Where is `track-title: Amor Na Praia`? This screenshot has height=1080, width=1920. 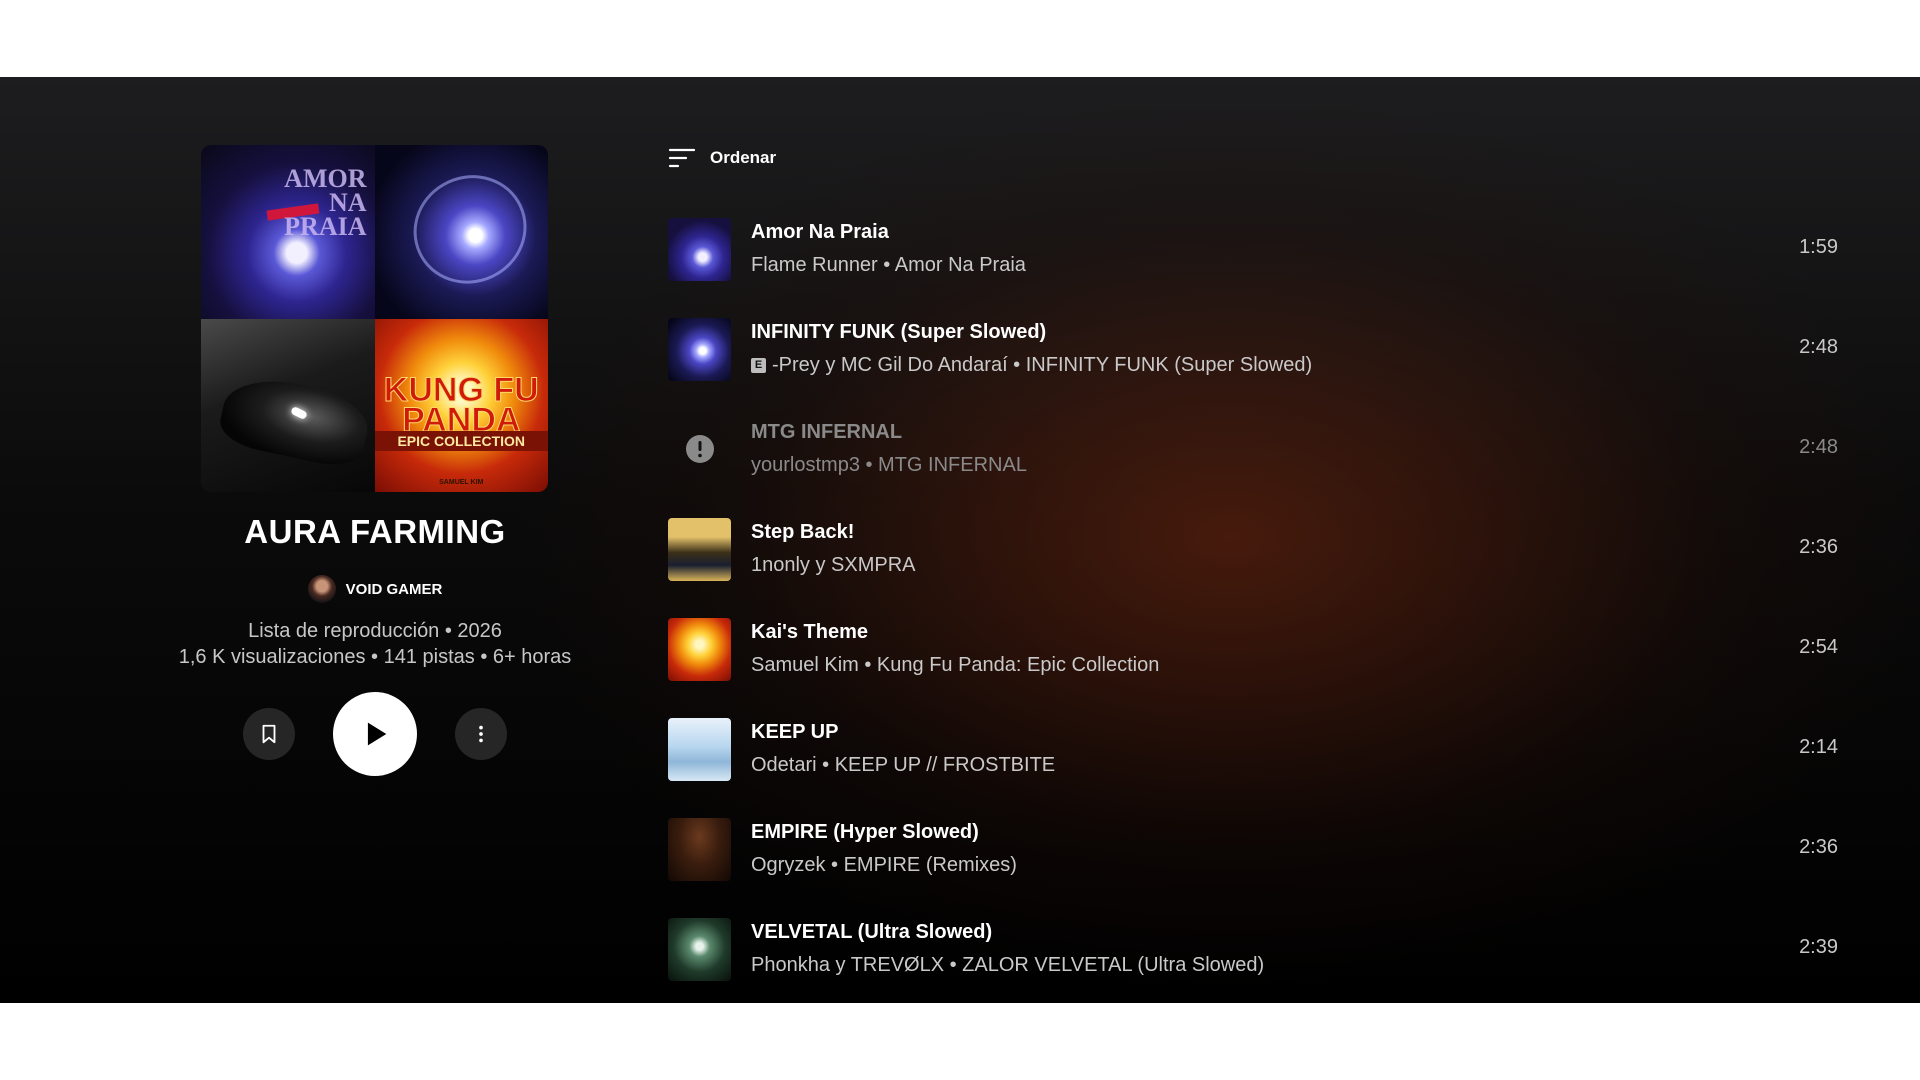
track-title: Amor Na Praia is located at coordinates (888, 232).